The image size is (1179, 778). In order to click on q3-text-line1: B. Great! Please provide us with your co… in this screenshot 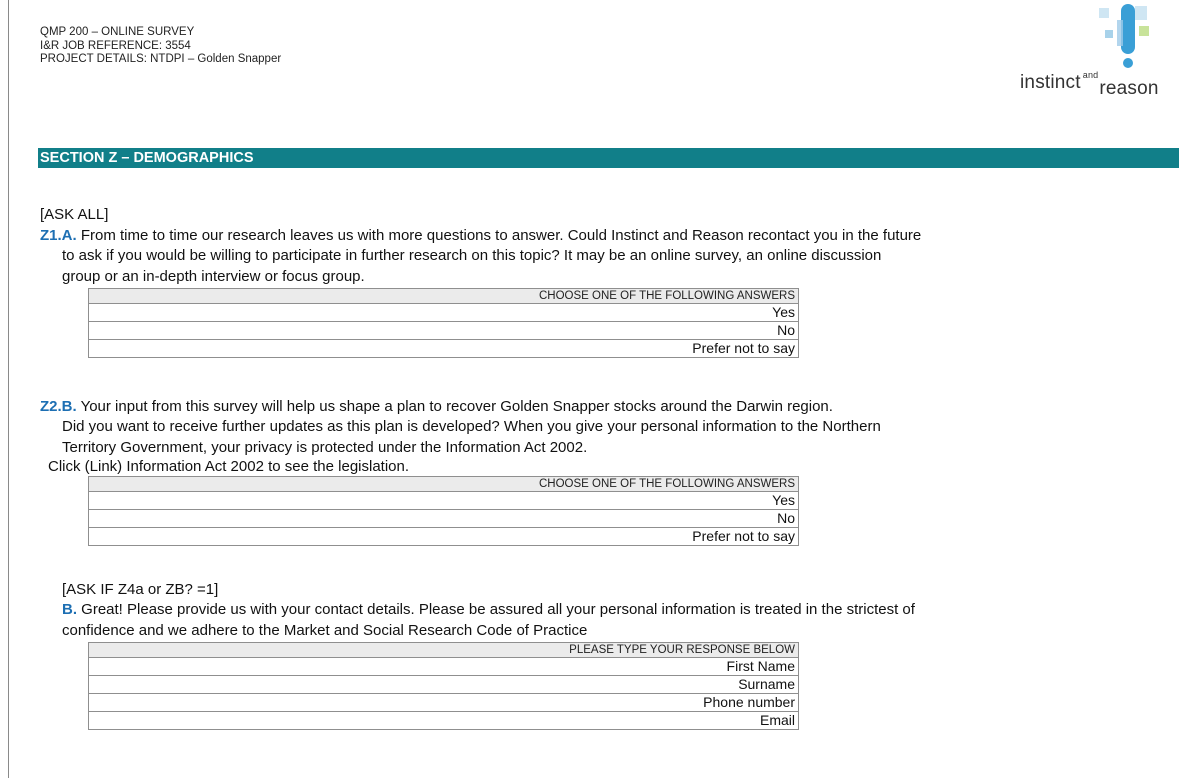, I will do `click(488, 609)`.